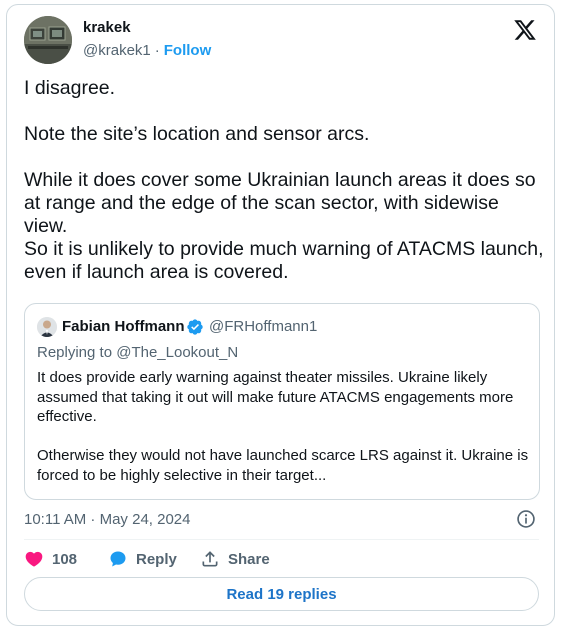  What do you see at coordinates (107, 27) in the screenshot?
I see `author-name: krakek` at bounding box center [107, 27].